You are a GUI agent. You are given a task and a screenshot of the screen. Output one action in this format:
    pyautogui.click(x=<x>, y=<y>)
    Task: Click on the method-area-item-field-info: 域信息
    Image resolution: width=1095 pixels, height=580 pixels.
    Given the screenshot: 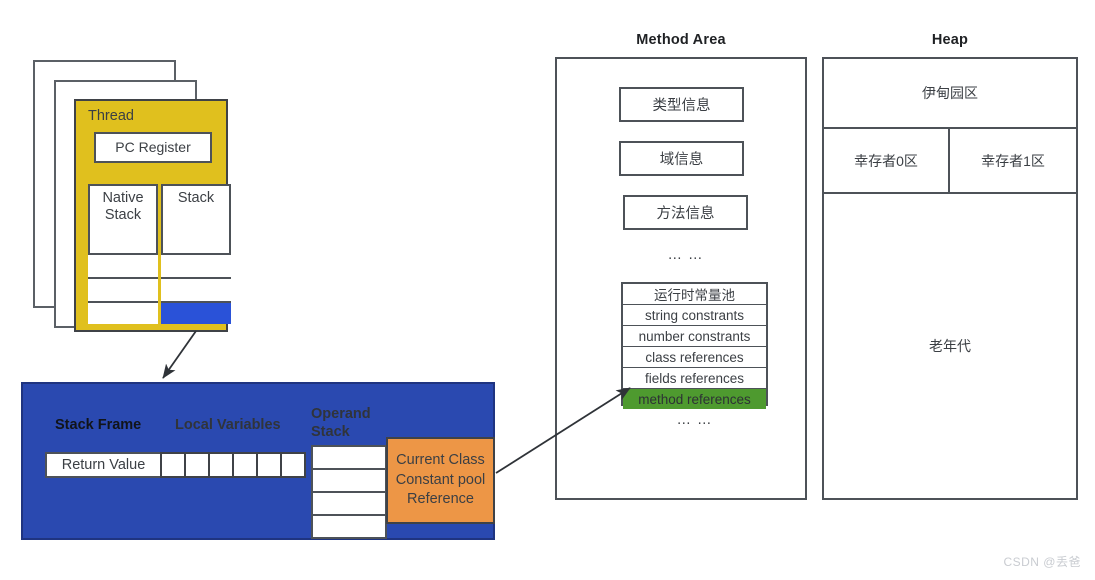 What is the action you would take?
    pyautogui.click(x=681, y=158)
    